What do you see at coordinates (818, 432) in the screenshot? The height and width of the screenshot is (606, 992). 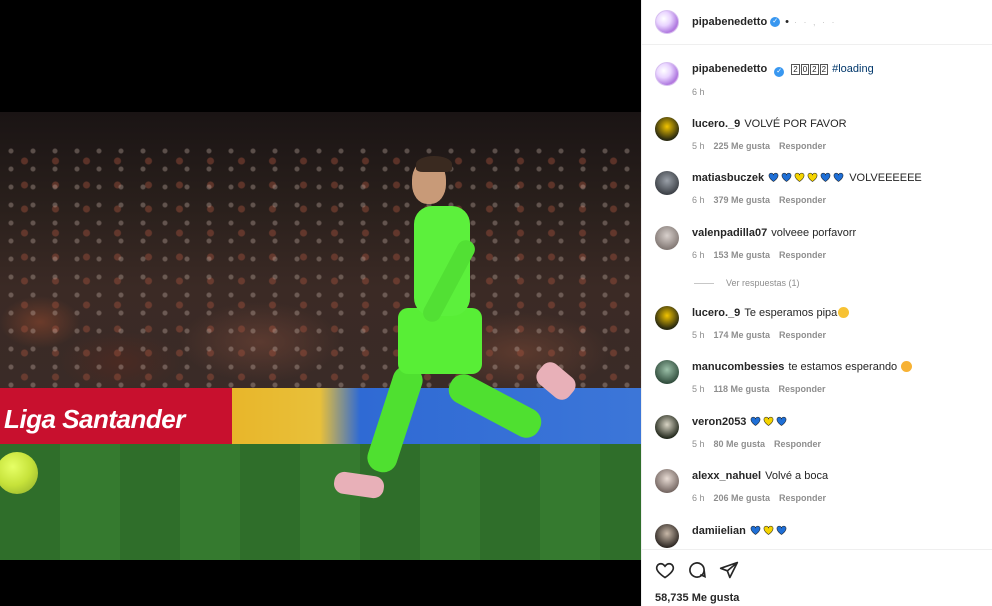 I see `comment-row: veron2053 5 h 80 Me gusta Responder` at bounding box center [818, 432].